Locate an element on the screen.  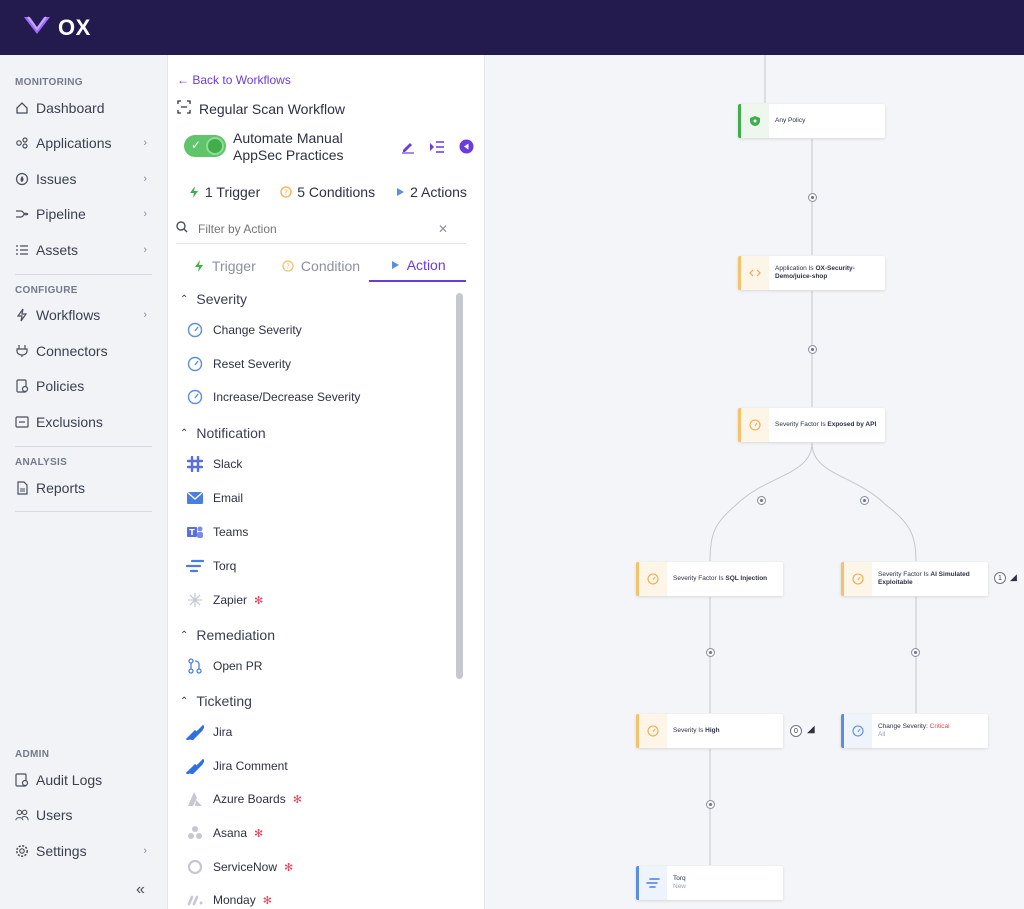
sidebar-item-audit-logs: Audit Logs is located at coordinates (85, 780).